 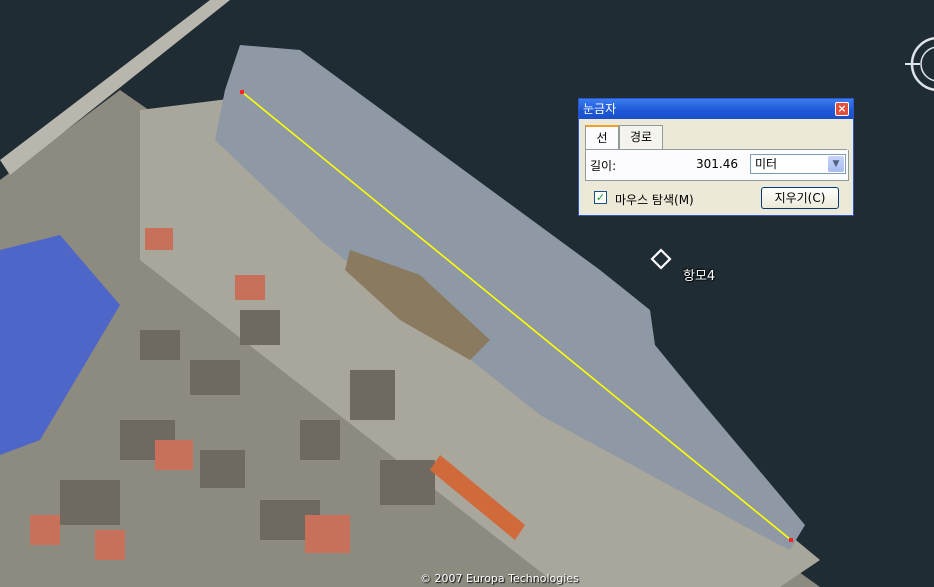 What do you see at coordinates (842, 109) in the screenshot?
I see `close-icon: ×` at bounding box center [842, 109].